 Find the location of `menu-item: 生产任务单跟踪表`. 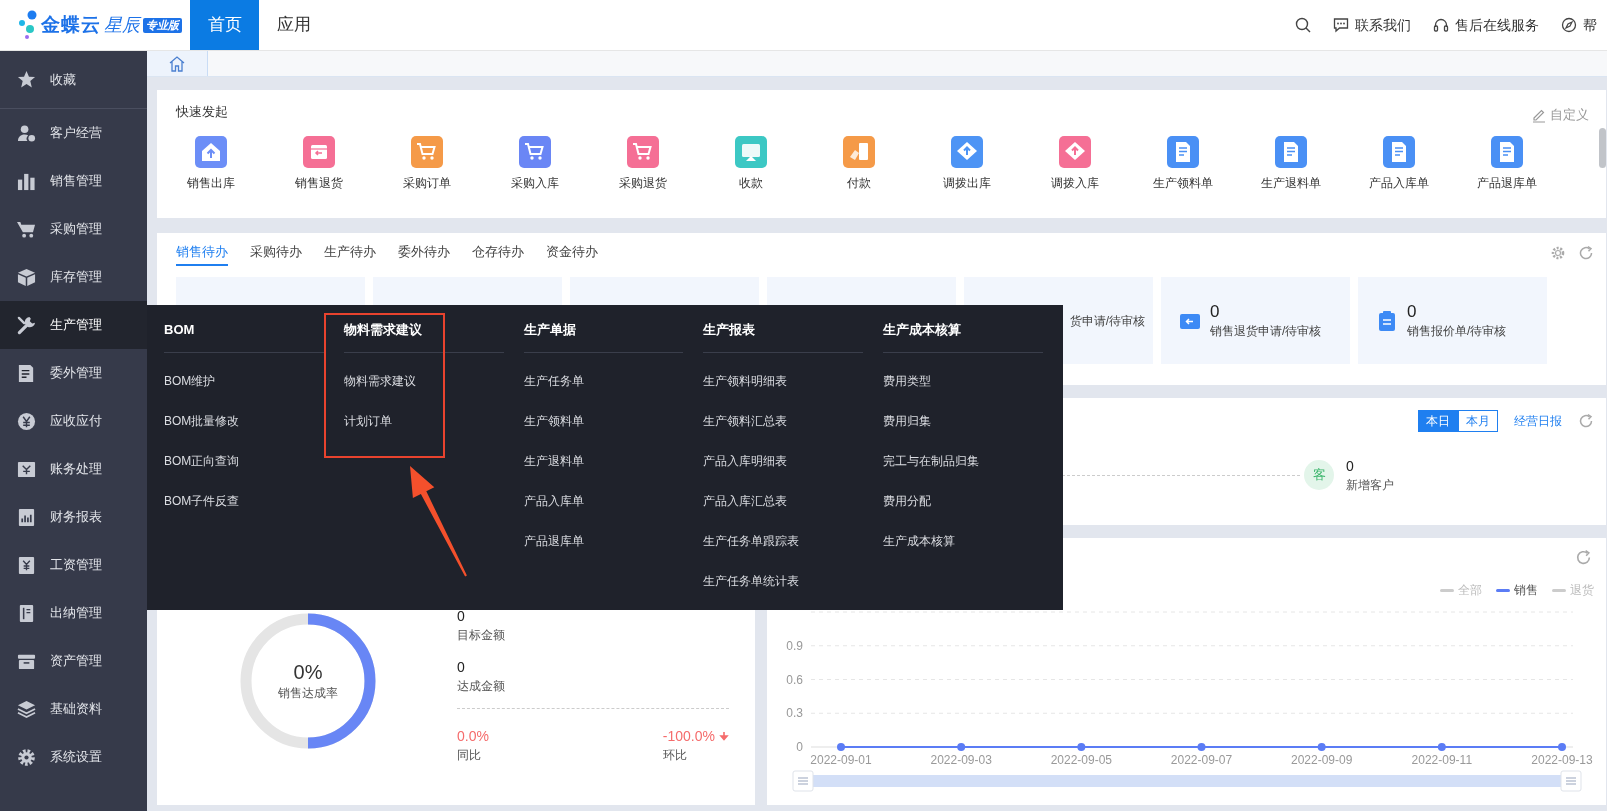

menu-item: 生产任务单跟踪表 is located at coordinates (783, 541).